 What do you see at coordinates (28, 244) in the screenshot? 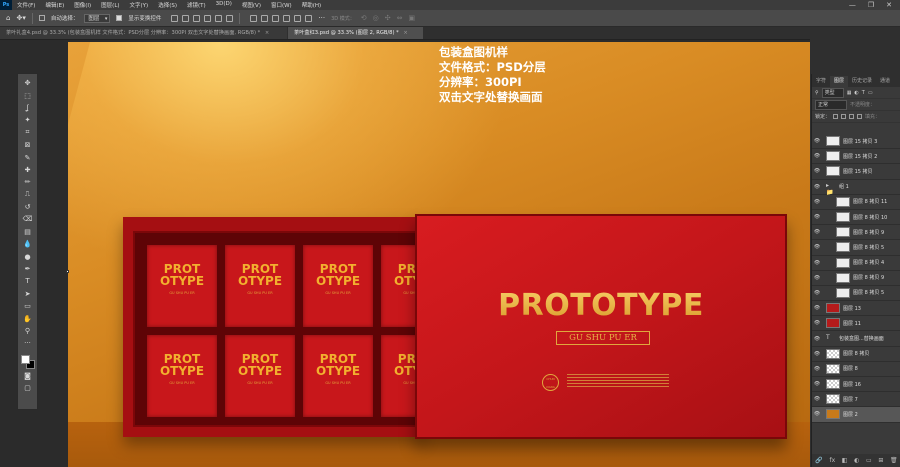
I see `blur-icon: 💧` at bounding box center [28, 244].